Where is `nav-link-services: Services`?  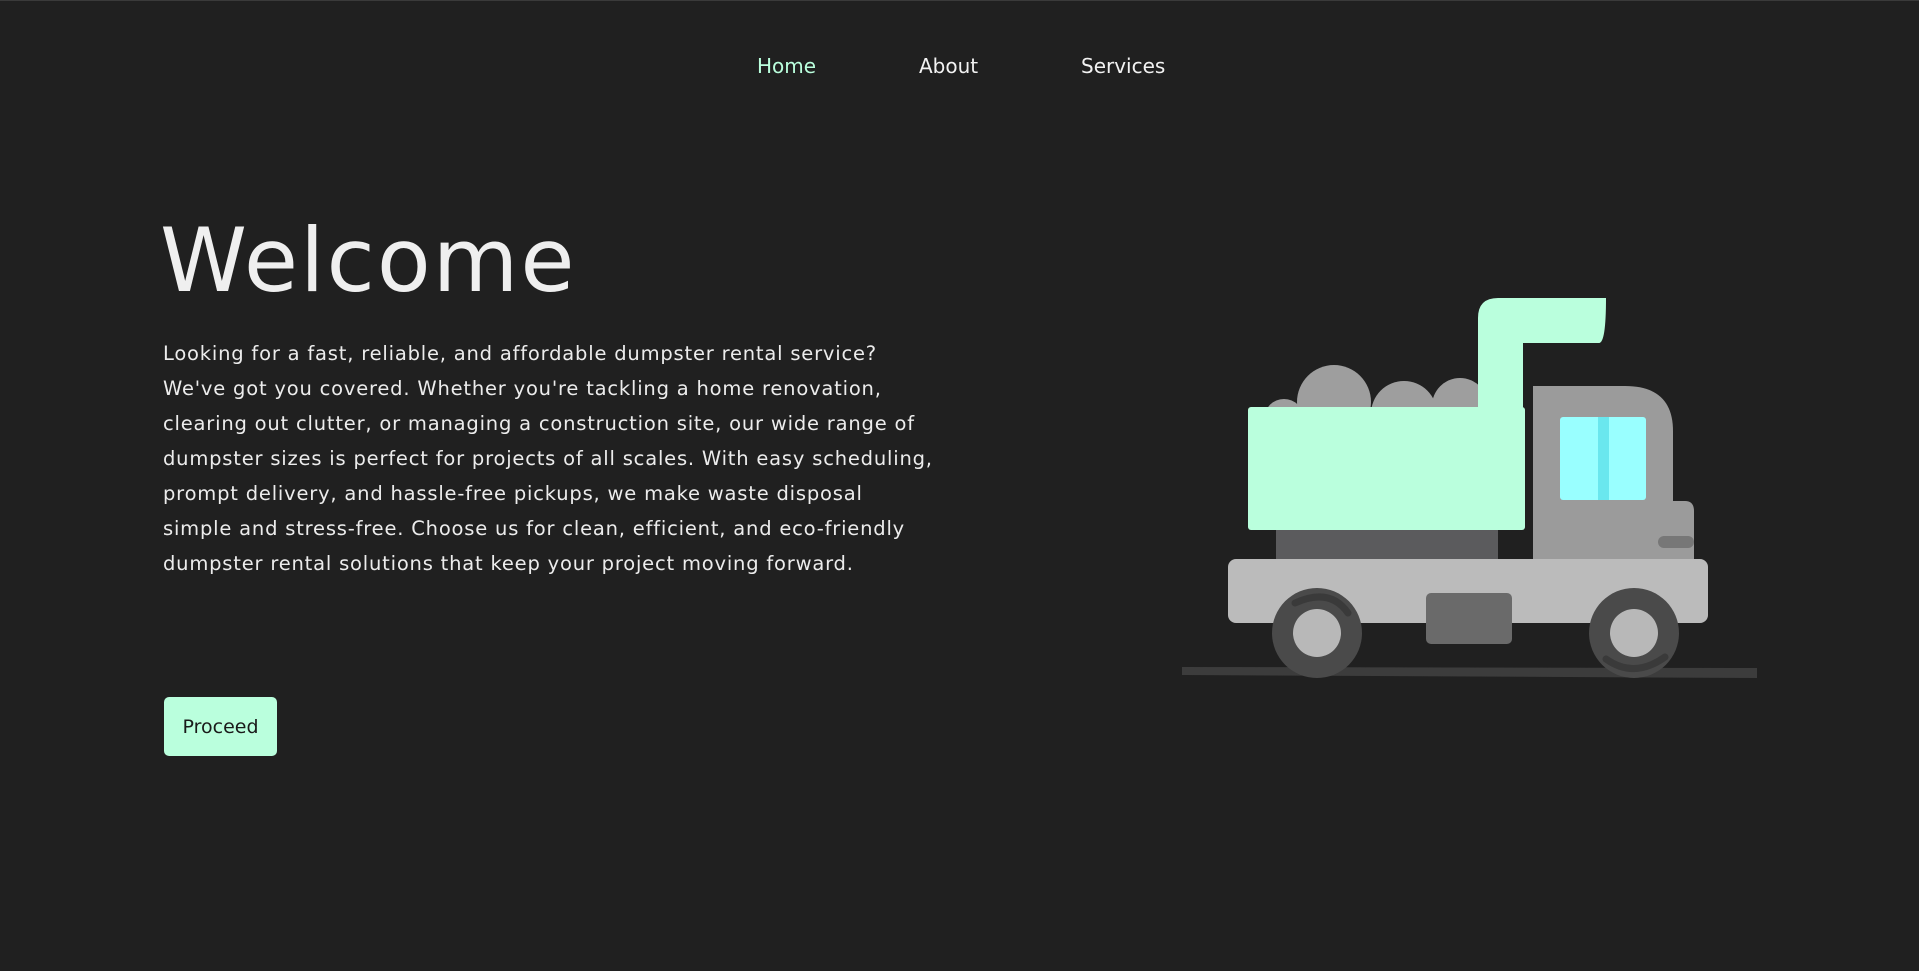 nav-link-services: Services is located at coordinates (1123, 66).